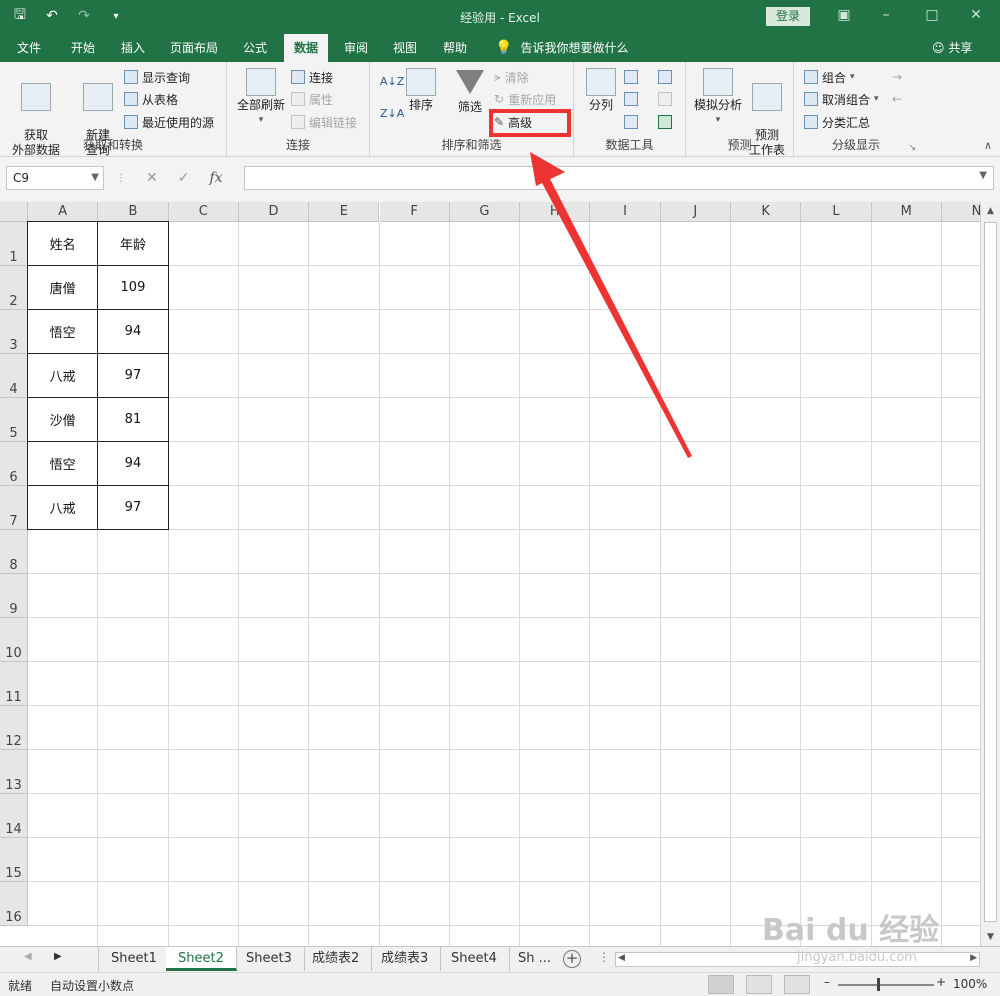 The height and width of the screenshot is (996, 1000). What do you see at coordinates (312, 77) in the screenshot?
I see `connections-button: 连接` at bounding box center [312, 77].